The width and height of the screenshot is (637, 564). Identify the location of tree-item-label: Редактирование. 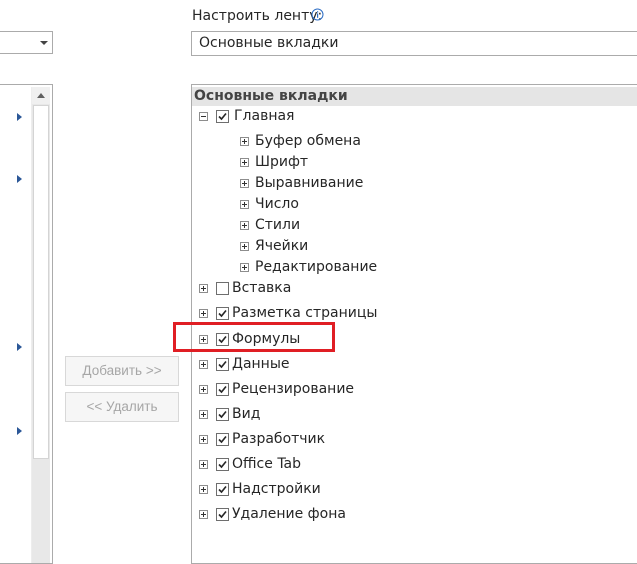
(316, 267).